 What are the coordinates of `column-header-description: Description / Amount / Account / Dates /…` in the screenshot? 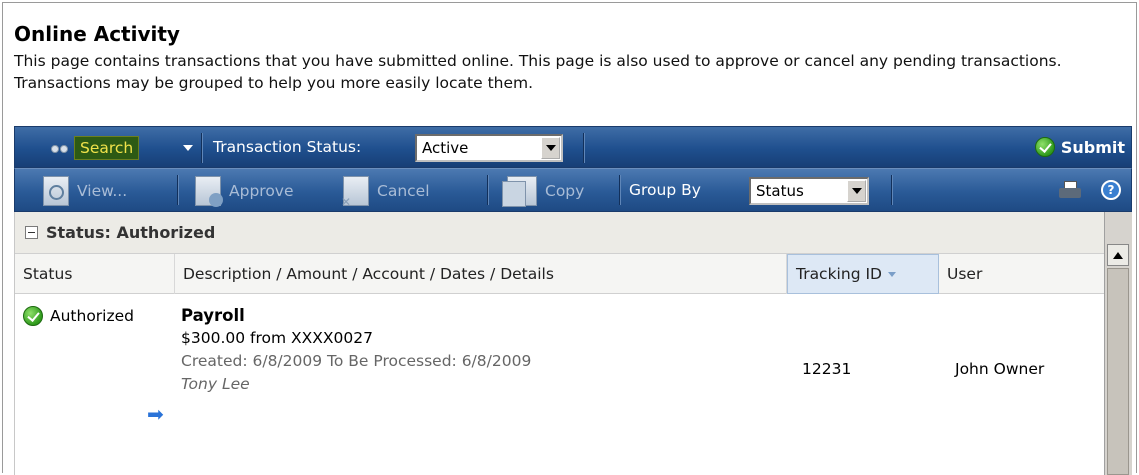 It's located at (481, 274).